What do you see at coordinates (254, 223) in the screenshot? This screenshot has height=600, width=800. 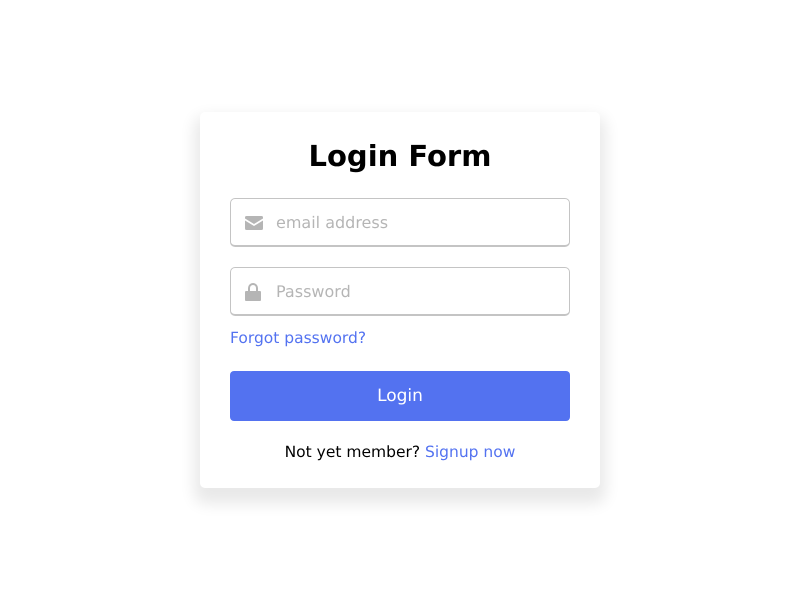 I see `envelope-icon` at bounding box center [254, 223].